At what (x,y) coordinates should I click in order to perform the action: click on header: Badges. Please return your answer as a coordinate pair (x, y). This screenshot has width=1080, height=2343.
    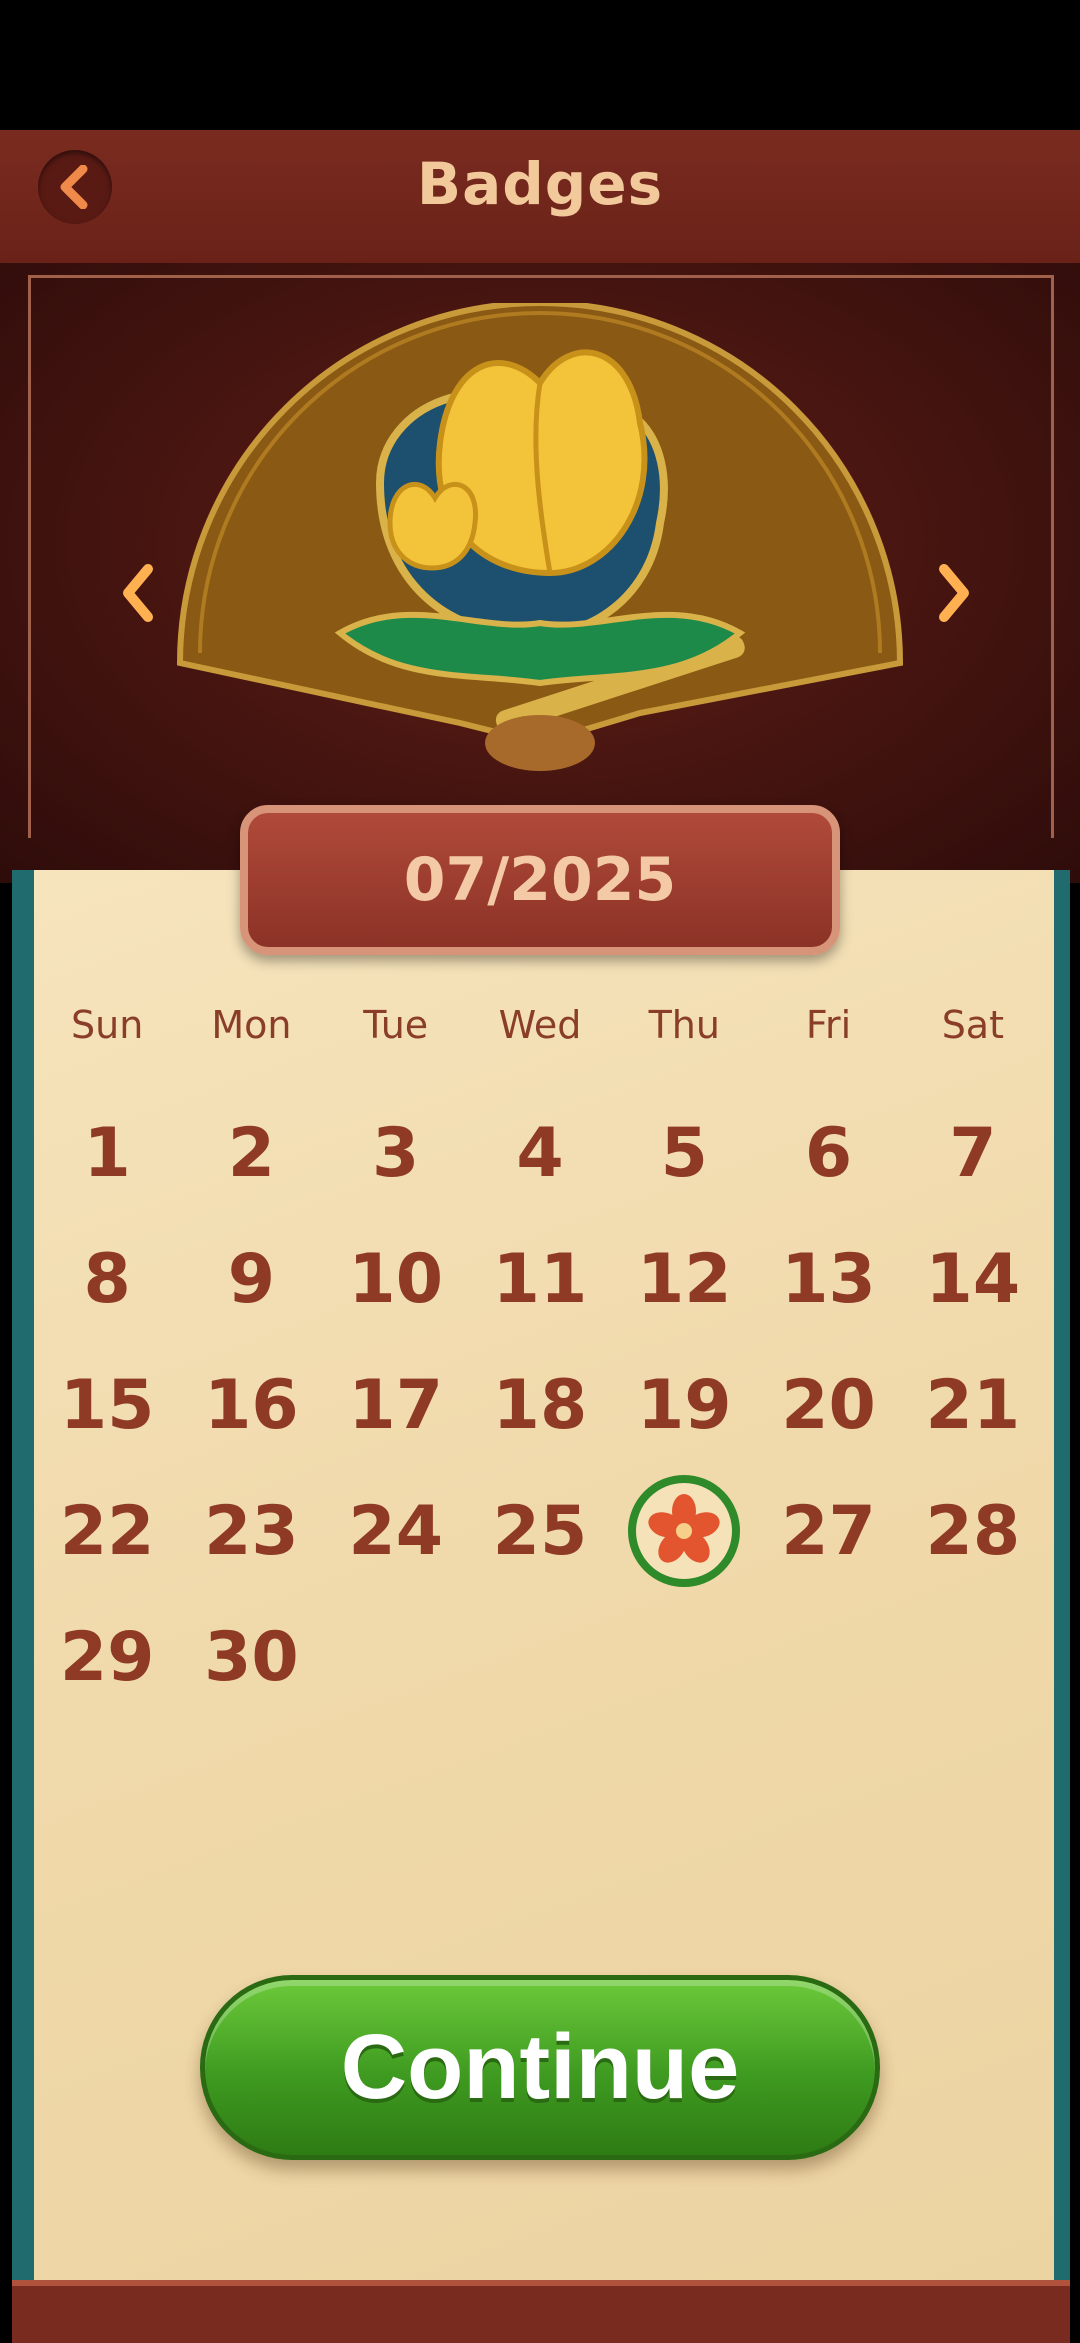
    Looking at the image, I should click on (540, 199).